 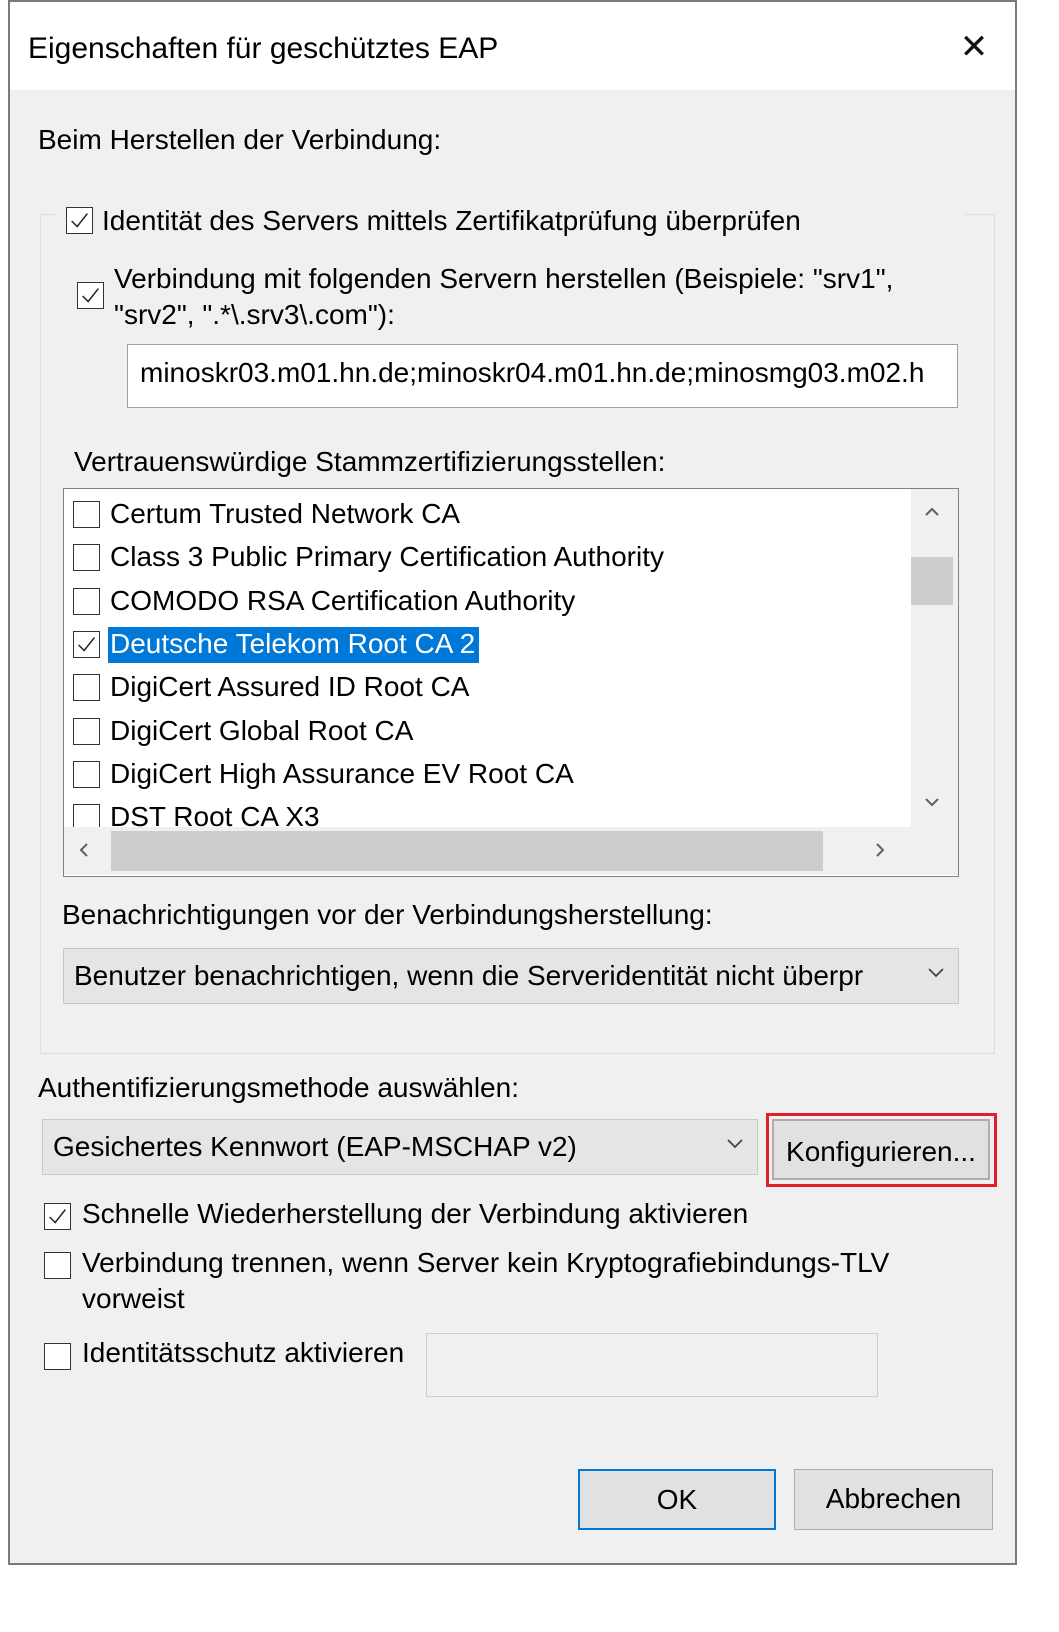 I want to click on auth-method-dropdown: Gesichertes Kennwort (EAP-MSCHAP v2), so click(x=400, y=1147).